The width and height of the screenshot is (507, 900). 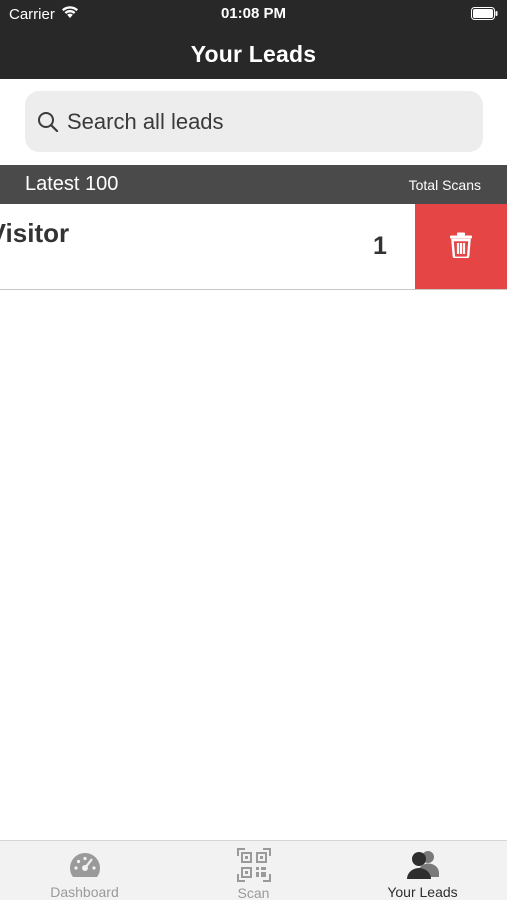 I want to click on trash-icon, so click(x=461, y=247).